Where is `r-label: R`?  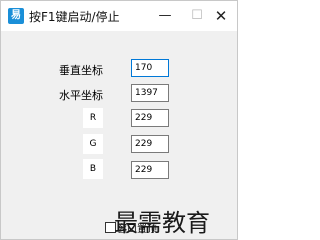
r-label: R is located at coordinates (93, 118).